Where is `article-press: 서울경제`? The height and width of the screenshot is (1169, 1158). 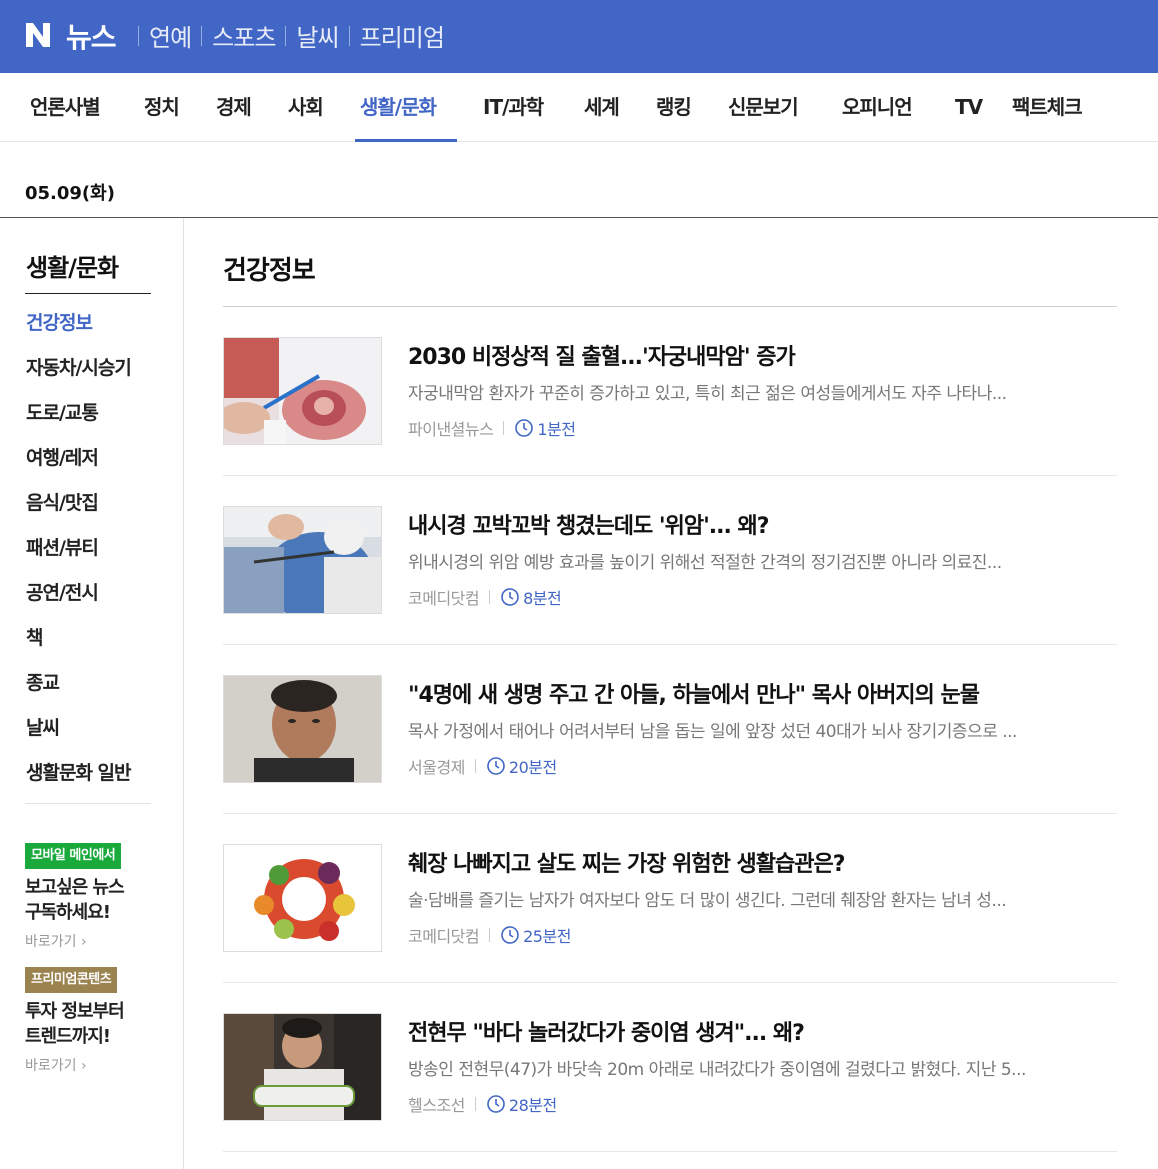
article-press: 서울경제 is located at coordinates (436, 766).